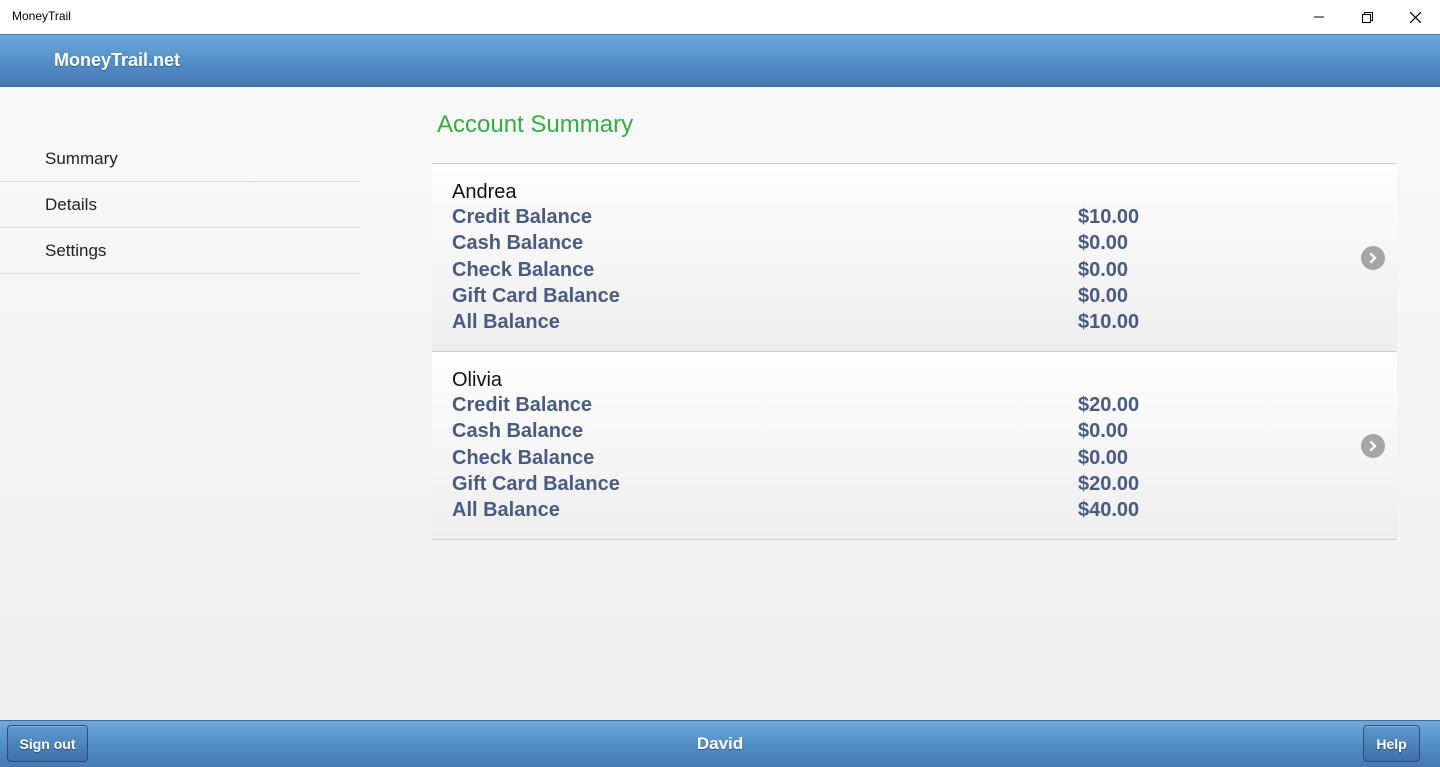  What do you see at coordinates (802, 486) in the screenshot?
I see `balance-row: Gift Card Balance $20.00` at bounding box center [802, 486].